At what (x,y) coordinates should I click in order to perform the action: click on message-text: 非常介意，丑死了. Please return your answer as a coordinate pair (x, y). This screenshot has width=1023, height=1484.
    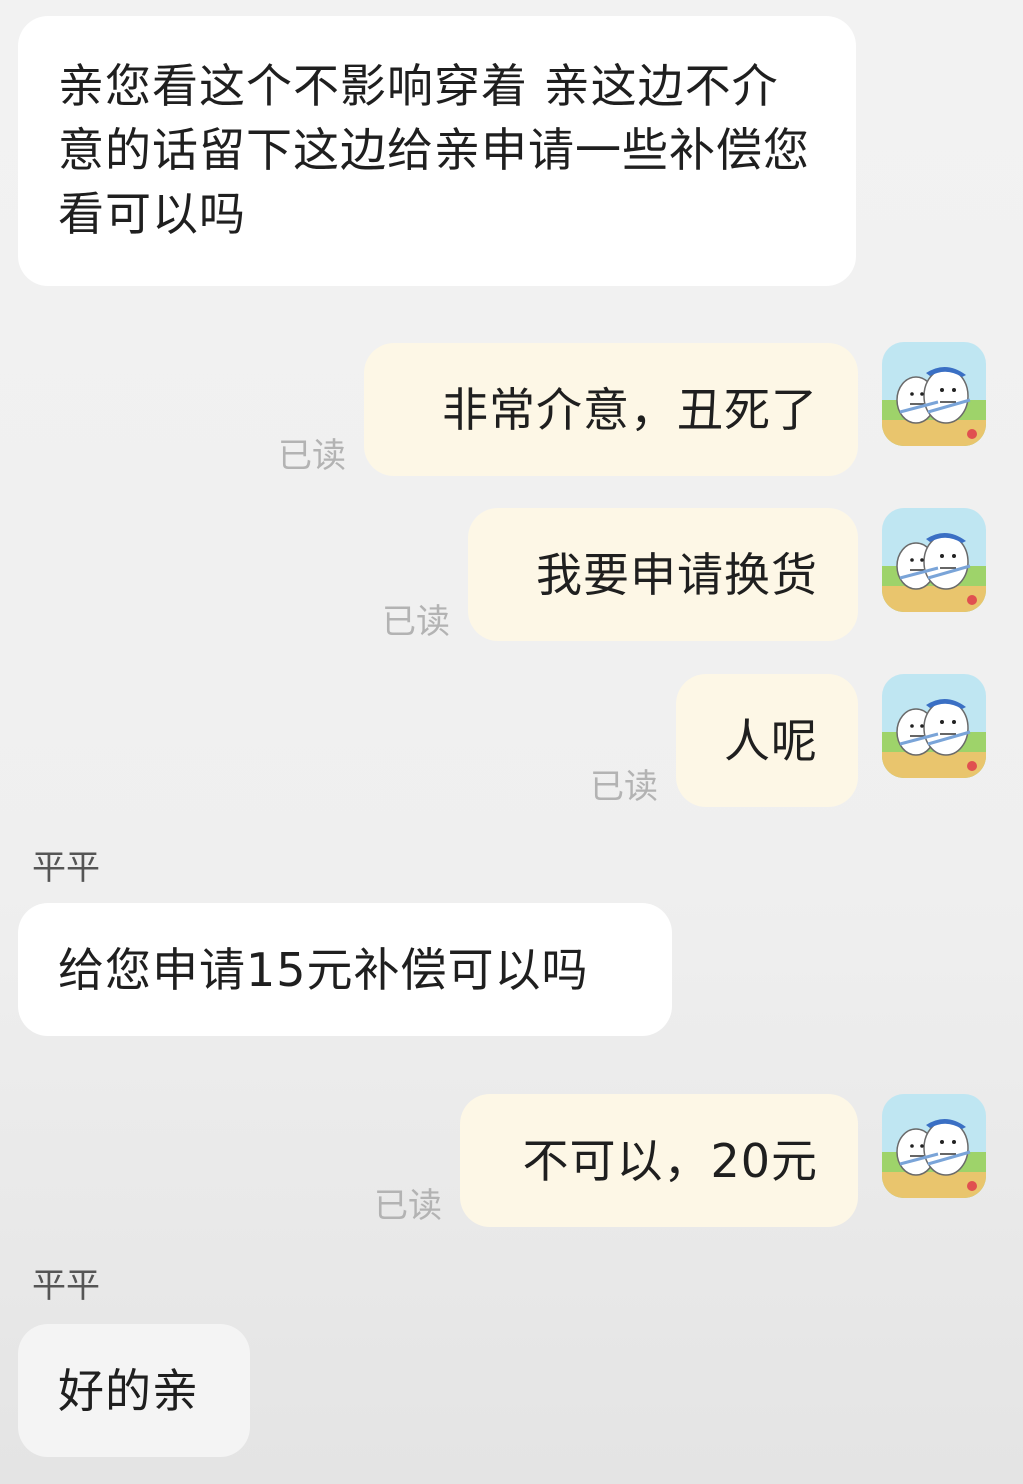
    Looking at the image, I should click on (630, 409).